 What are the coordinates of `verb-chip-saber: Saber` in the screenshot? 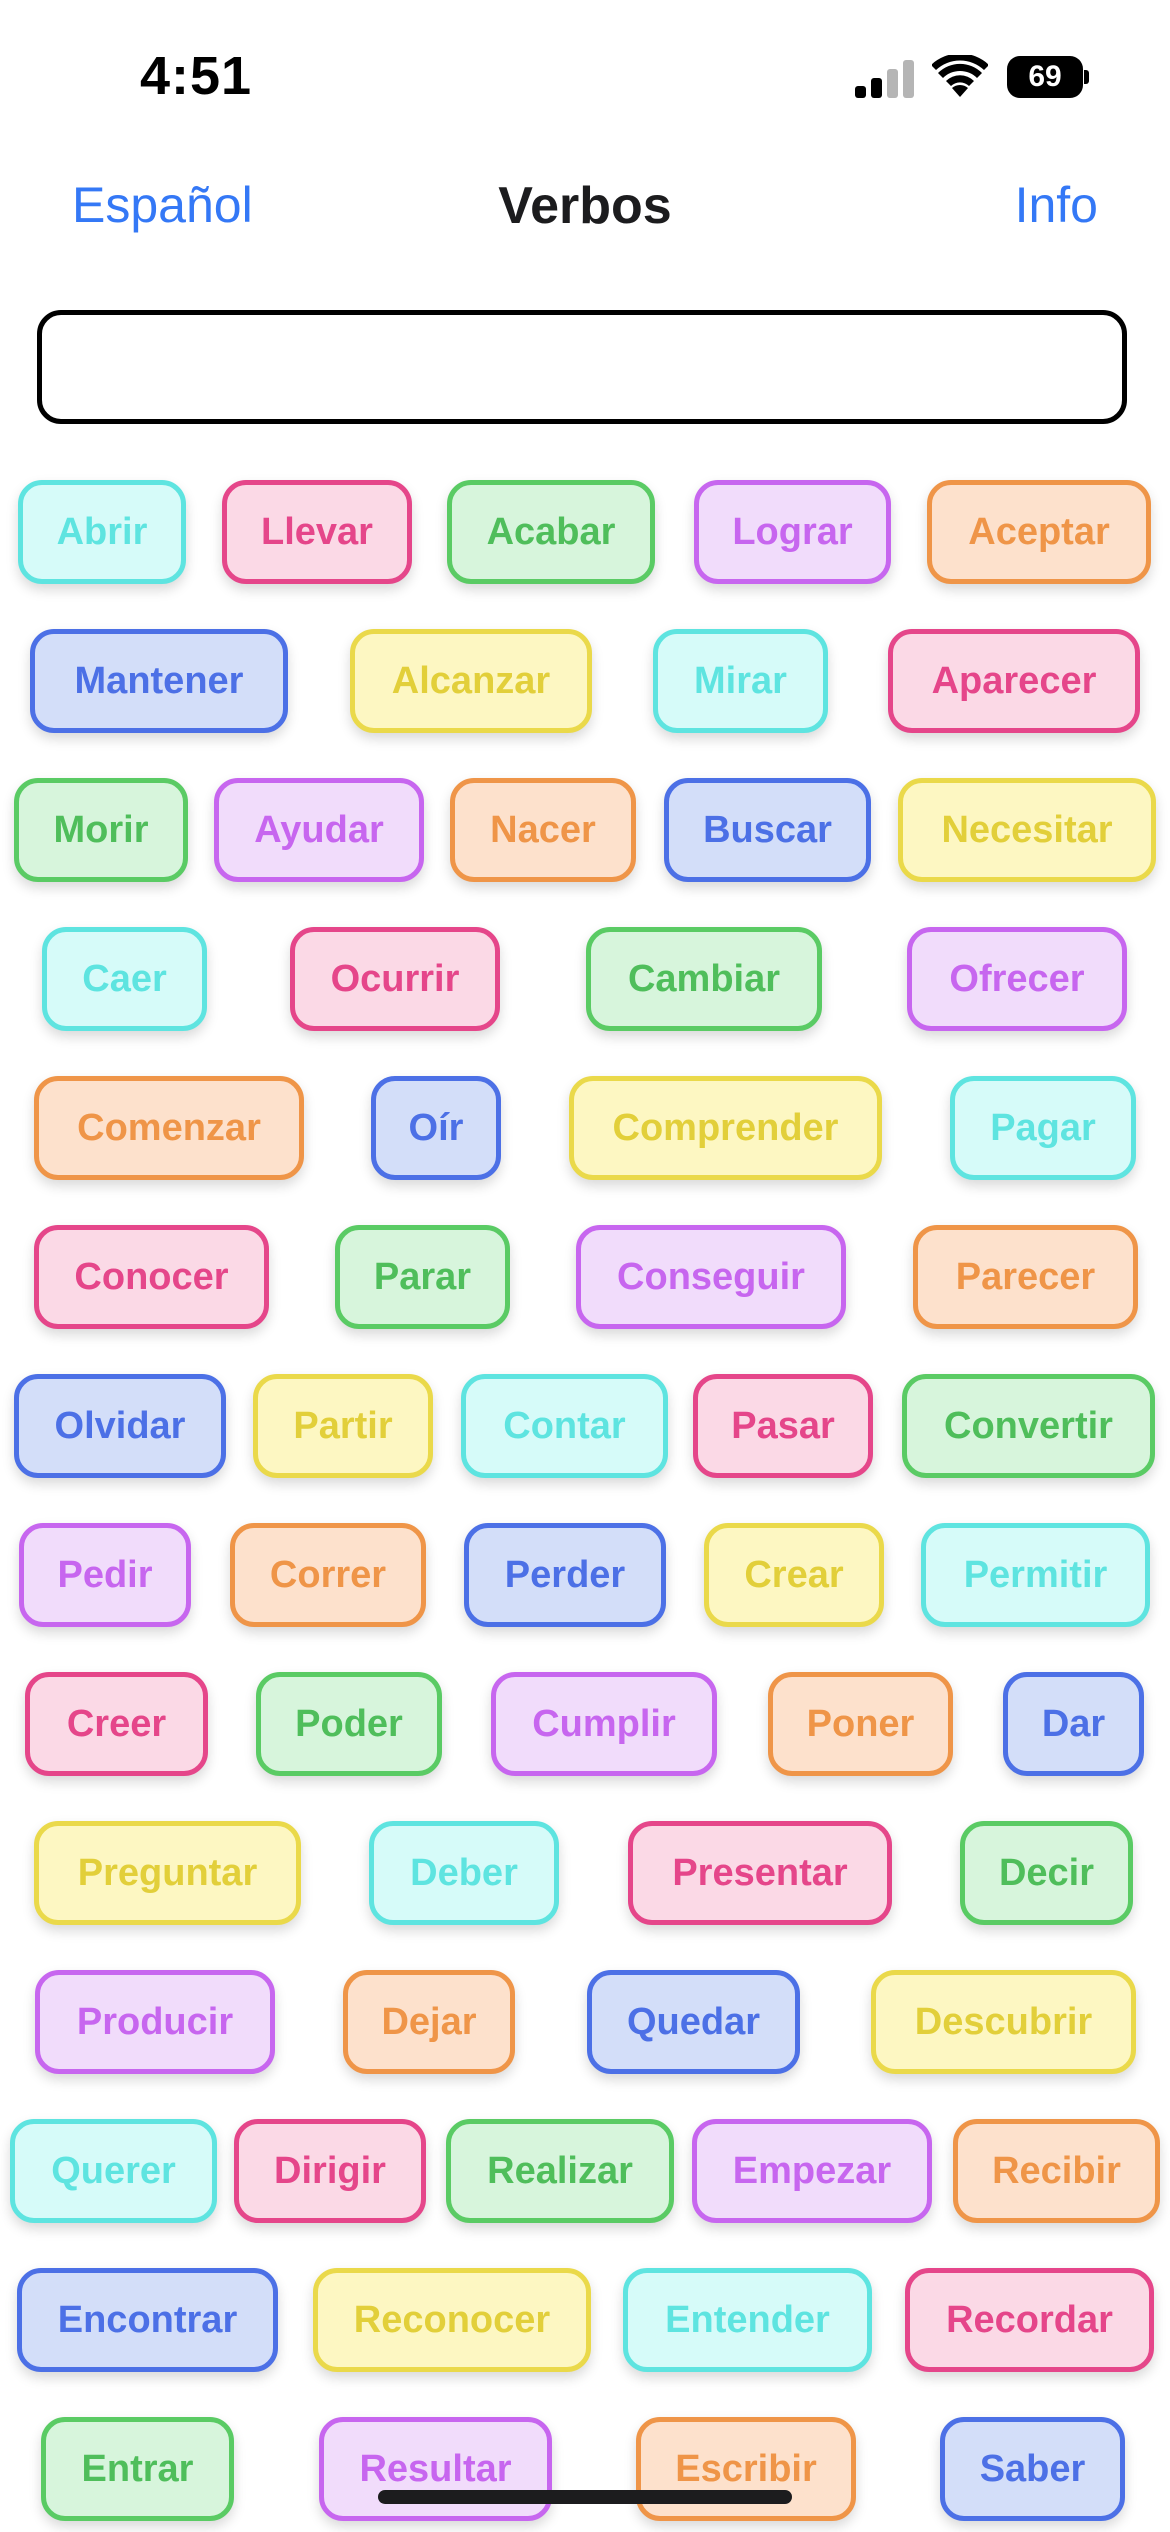 It's located at (1032, 2469).